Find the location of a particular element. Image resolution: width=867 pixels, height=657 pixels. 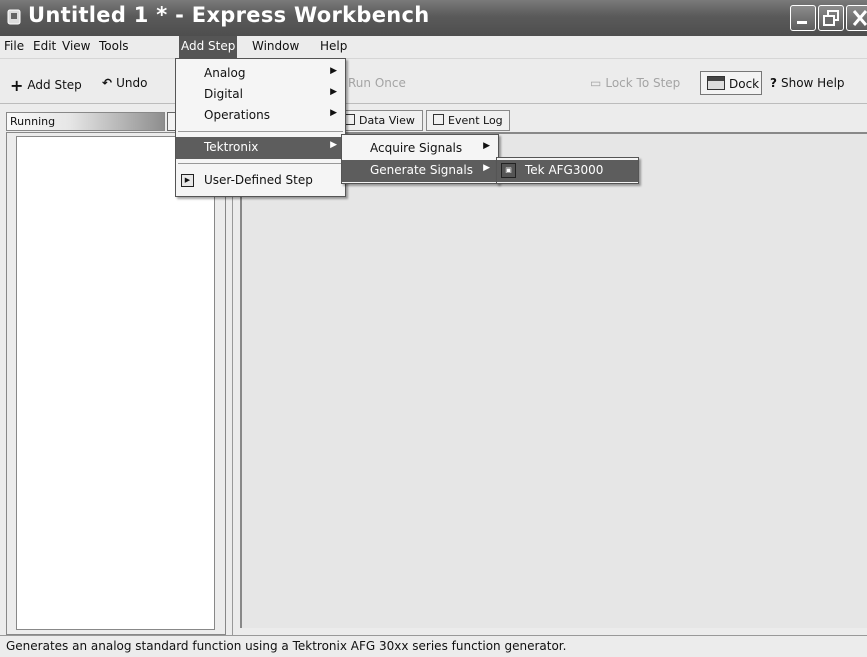

restore-button is located at coordinates (831, 18).